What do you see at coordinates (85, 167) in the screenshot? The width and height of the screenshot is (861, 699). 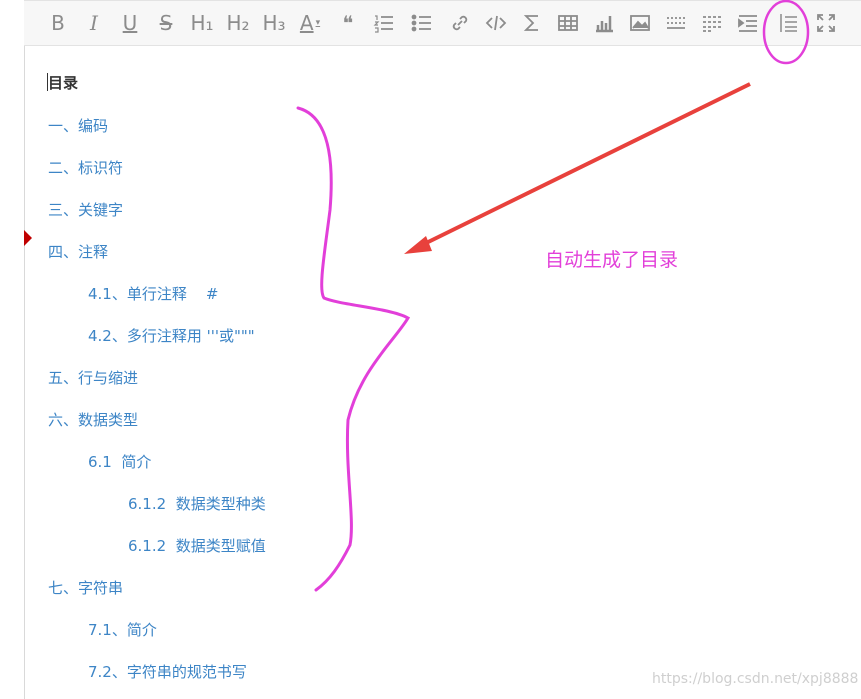 I see `toc-item: 二、标识符` at bounding box center [85, 167].